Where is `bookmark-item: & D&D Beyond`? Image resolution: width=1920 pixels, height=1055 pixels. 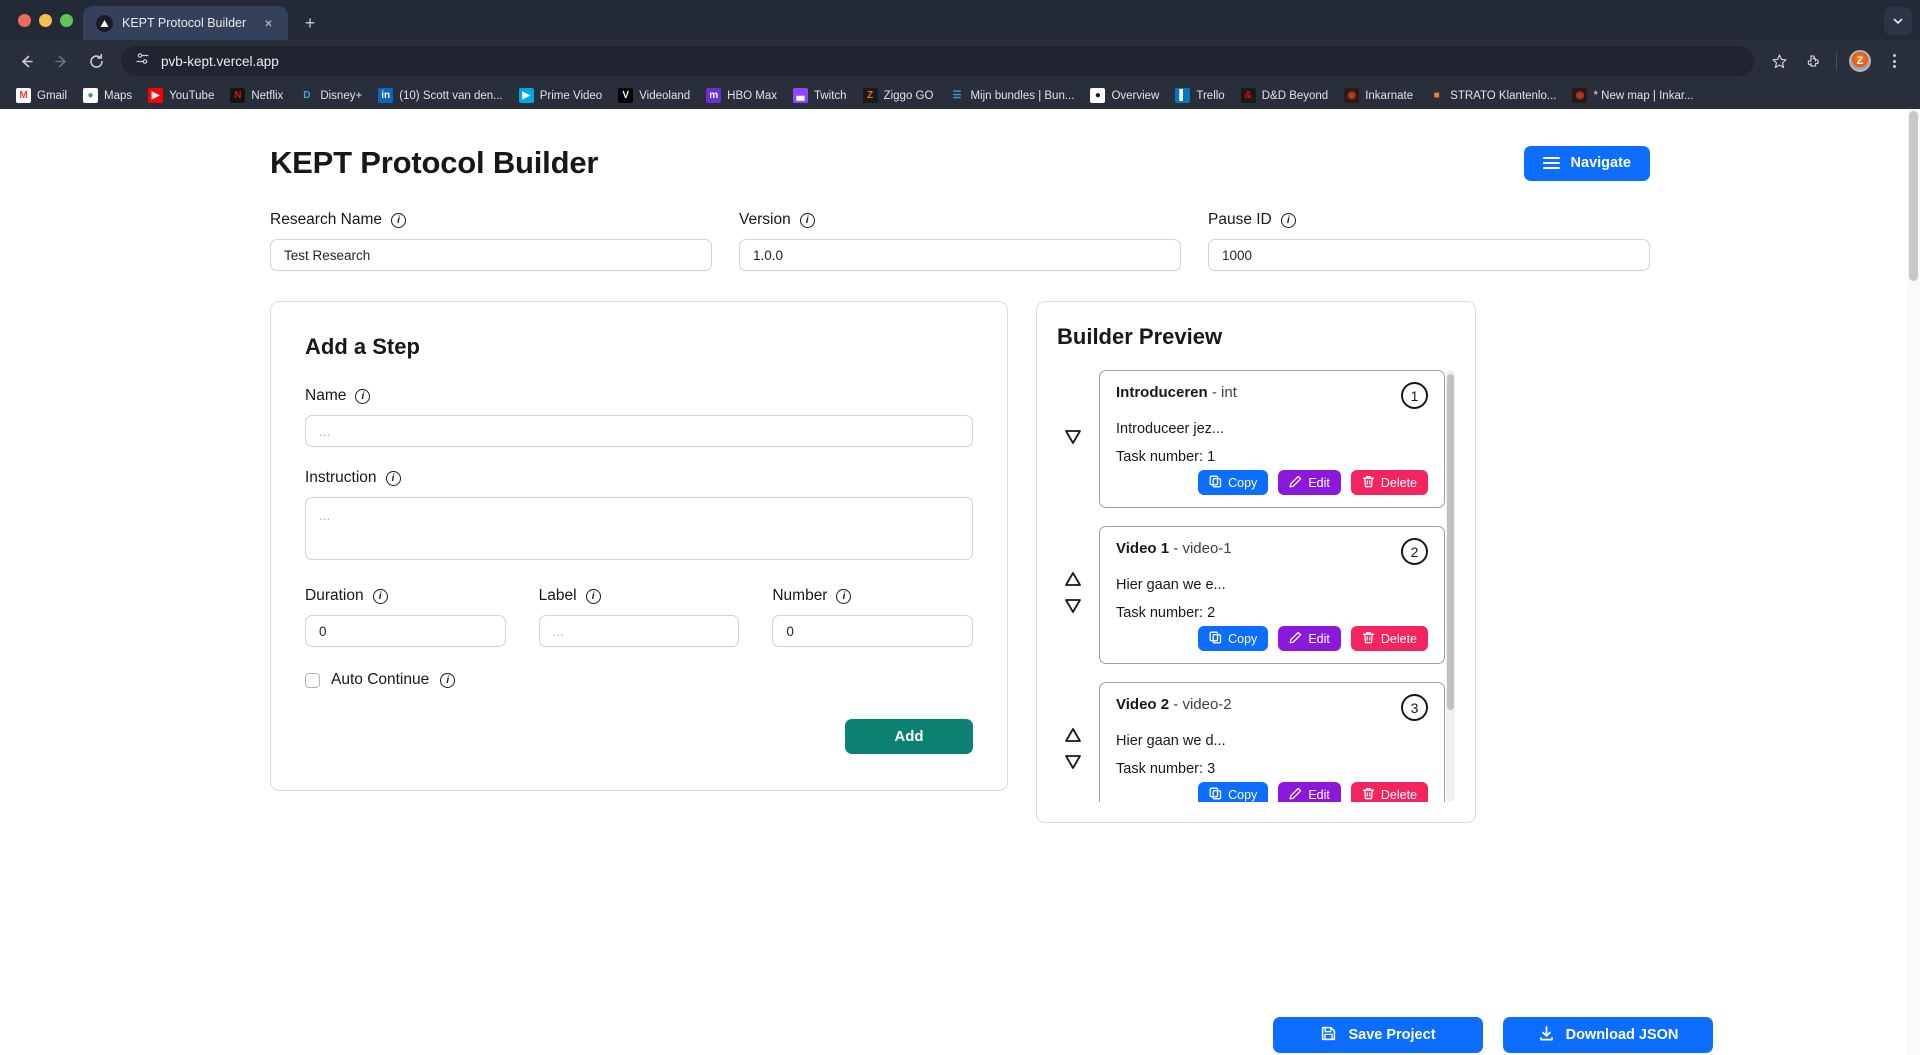
bookmark-item: & D&D Beyond is located at coordinates (1284, 96).